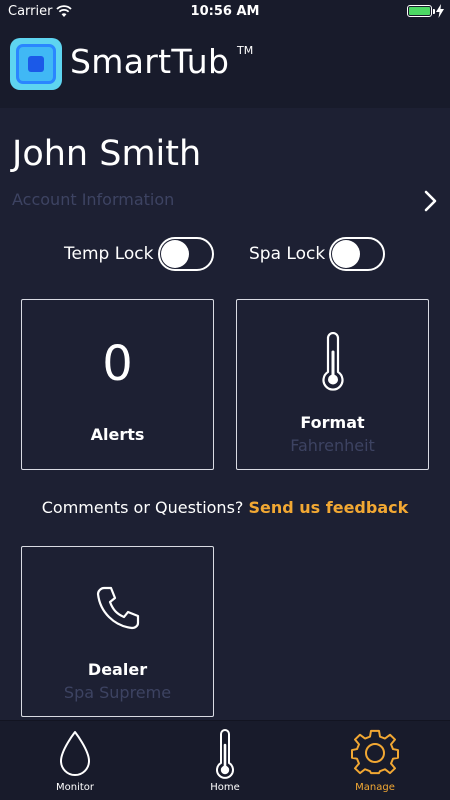  Describe the element at coordinates (287, 254) in the screenshot. I see `spa-lock-label: Spa Lock` at that location.